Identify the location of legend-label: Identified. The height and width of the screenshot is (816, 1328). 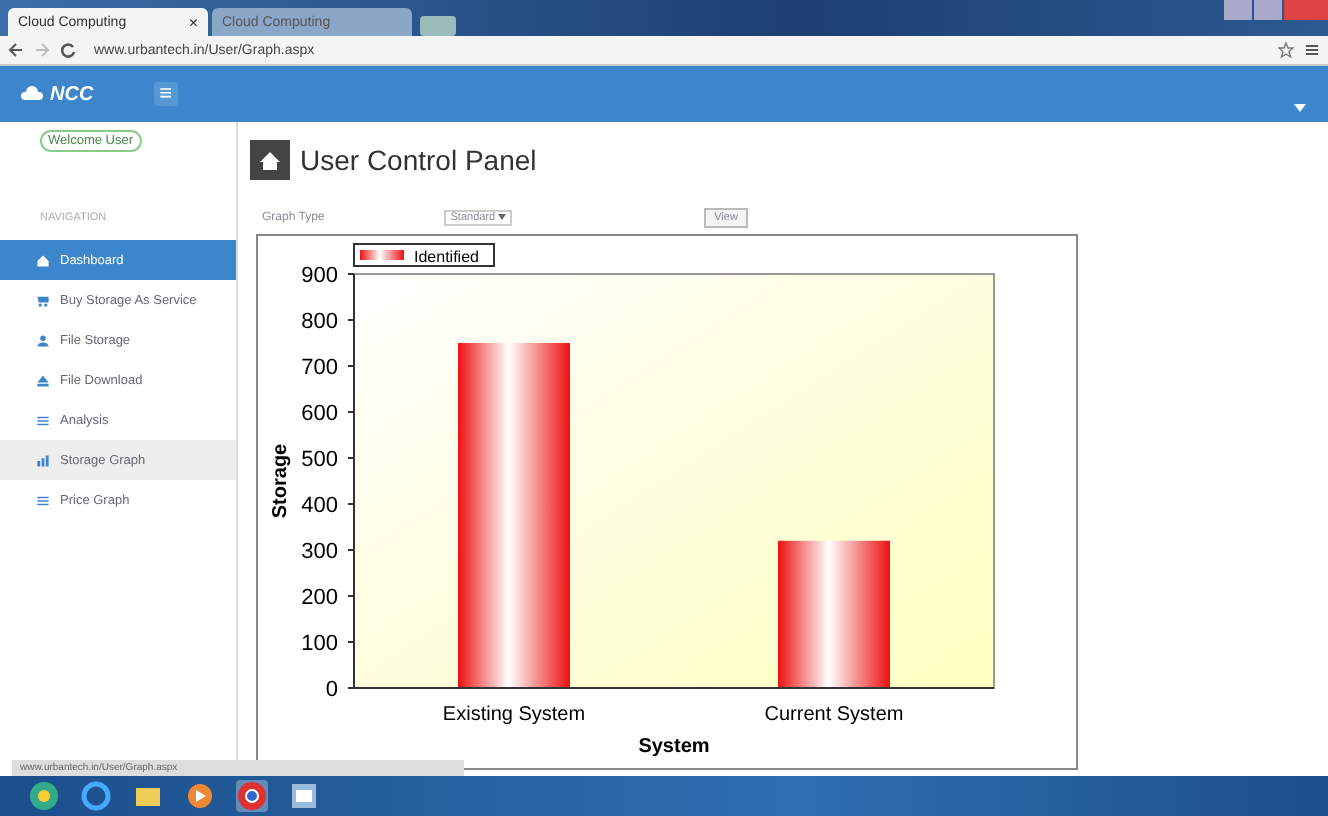
(446, 257).